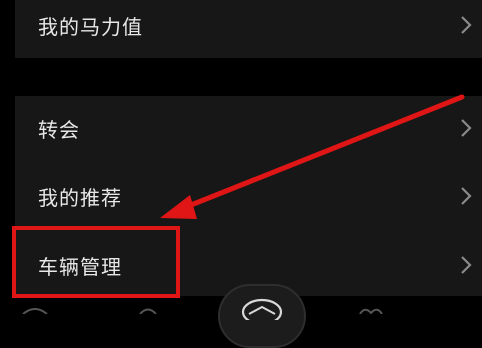 The image size is (482, 348). What do you see at coordinates (248, 25) in the screenshot?
I see `menu-item-mali: 我的马力值` at bounding box center [248, 25].